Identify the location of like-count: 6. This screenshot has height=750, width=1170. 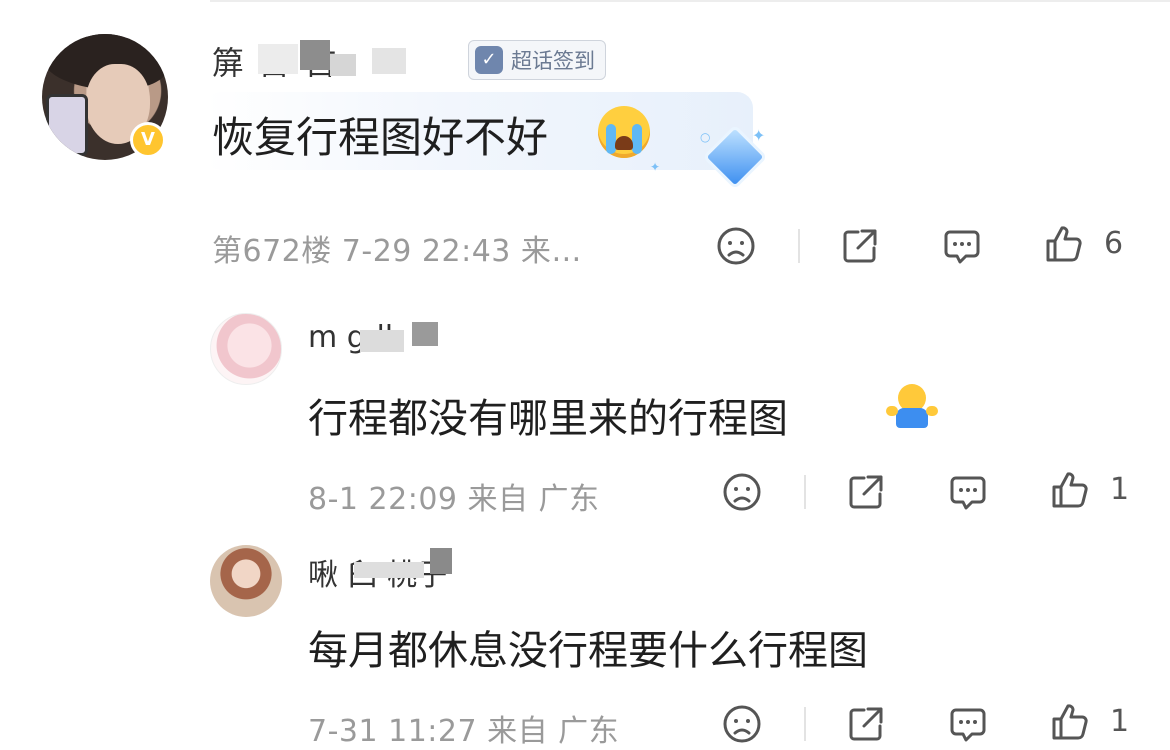
(1114, 243).